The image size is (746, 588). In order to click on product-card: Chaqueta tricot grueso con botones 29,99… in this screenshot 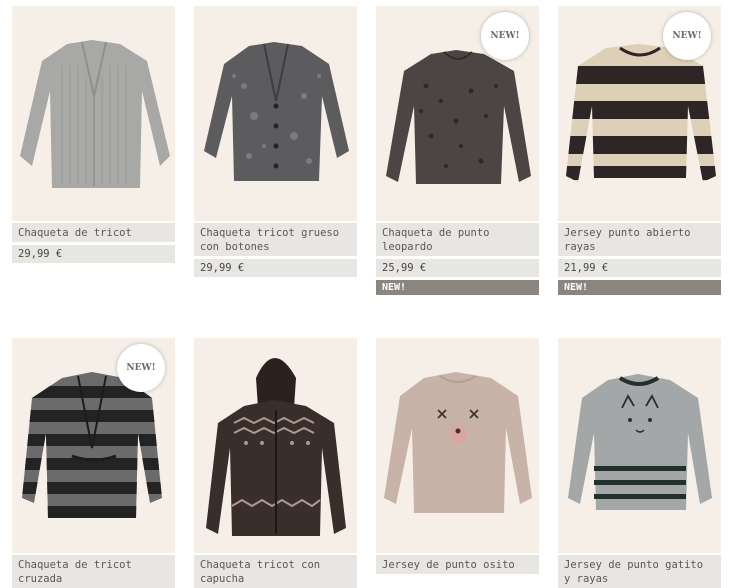, I will do `click(275, 150)`.